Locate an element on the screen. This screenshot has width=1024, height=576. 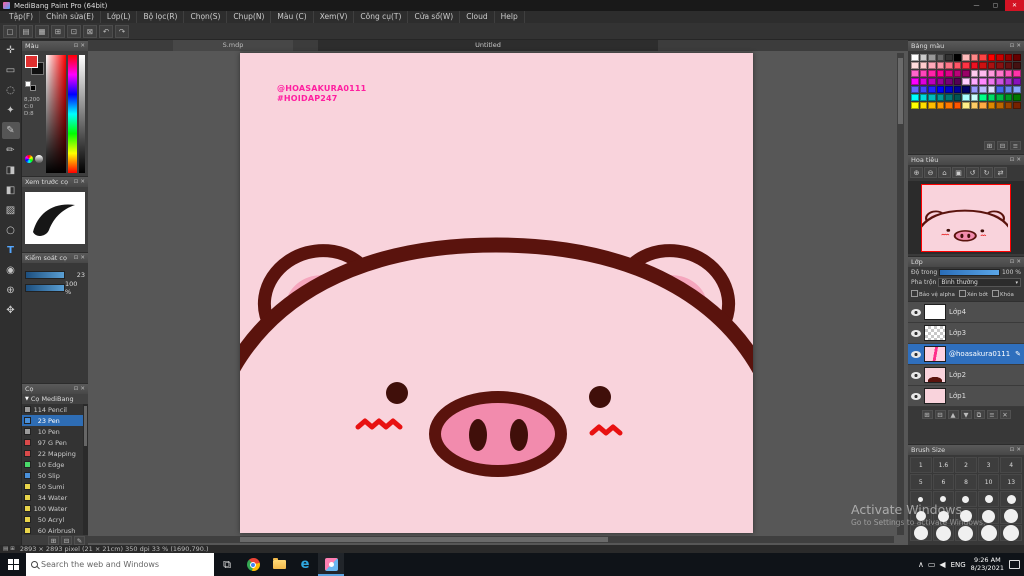
brush-size-cell: 1.6 is located at coordinates (943, 465).